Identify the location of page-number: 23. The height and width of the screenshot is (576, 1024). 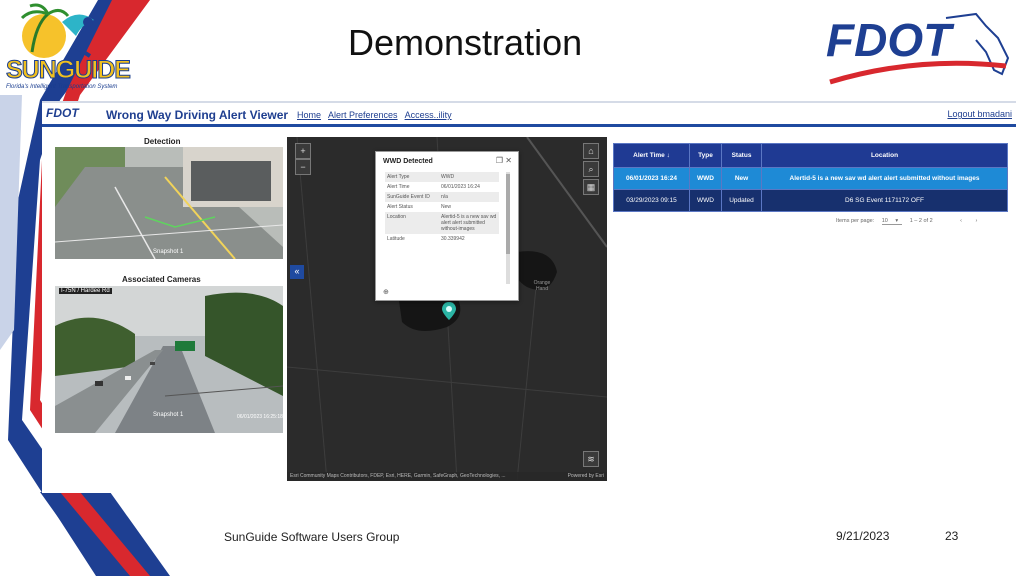
(952, 536).